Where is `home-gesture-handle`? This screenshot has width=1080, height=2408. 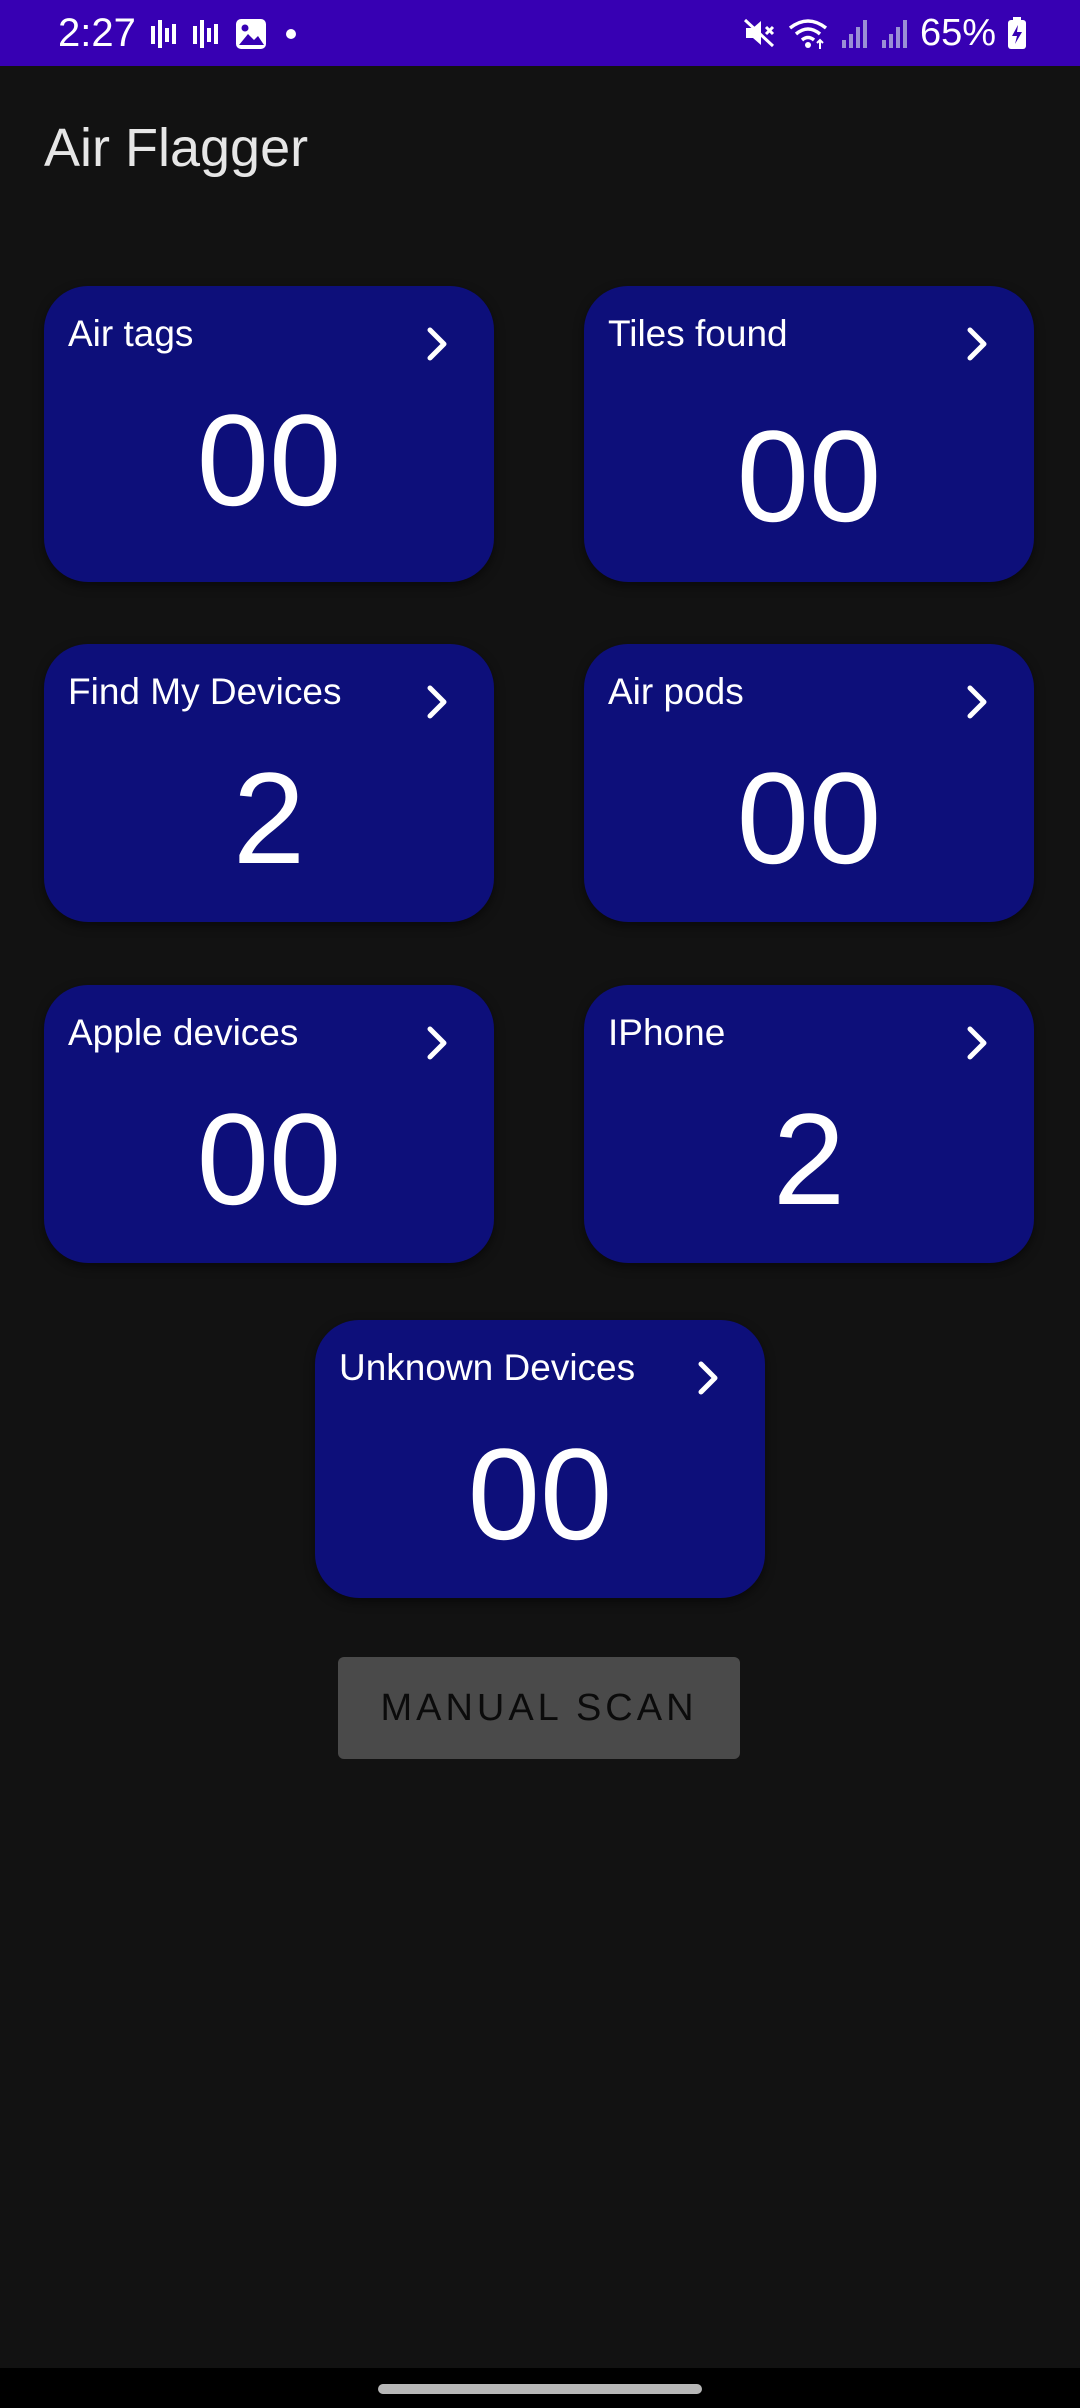
home-gesture-handle is located at coordinates (540, 2389).